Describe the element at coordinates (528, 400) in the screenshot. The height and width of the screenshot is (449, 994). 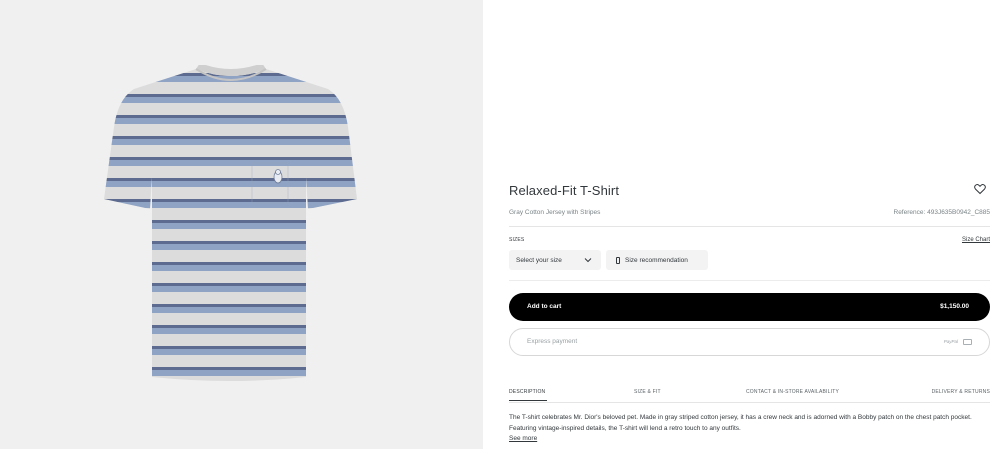
I see `active-tab-indicator` at that location.